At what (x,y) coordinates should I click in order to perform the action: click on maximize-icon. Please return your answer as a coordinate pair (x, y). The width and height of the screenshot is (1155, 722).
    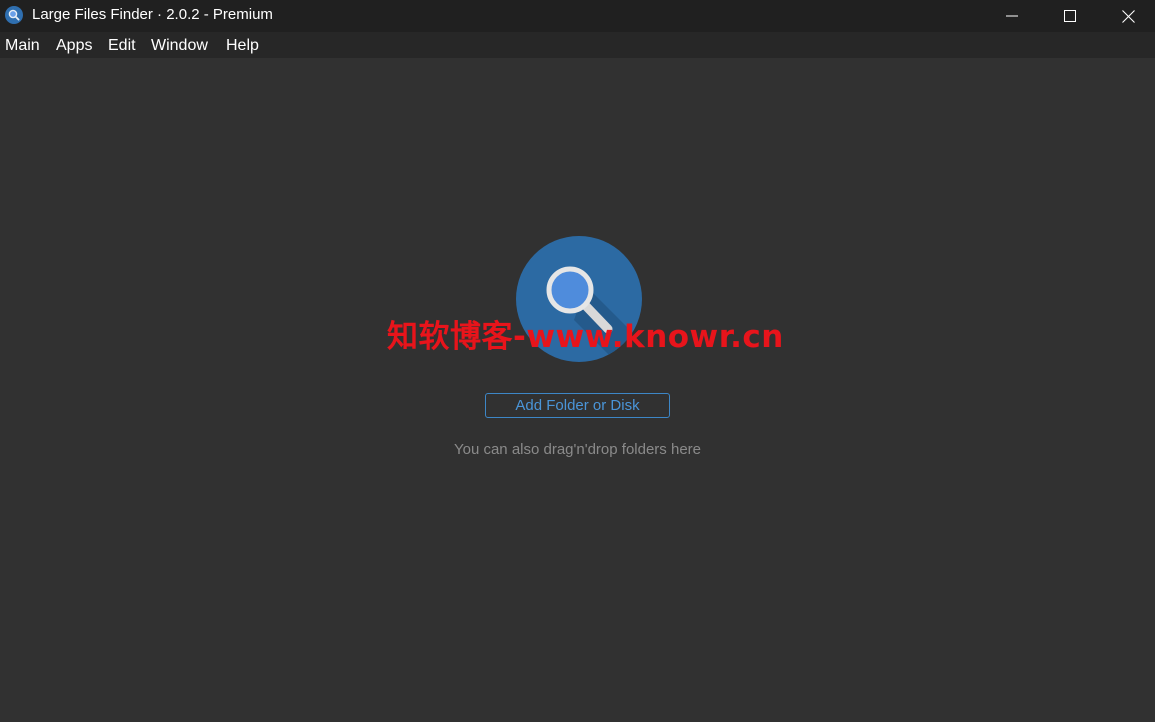
    Looking at the image, I should click on (1070, 16).